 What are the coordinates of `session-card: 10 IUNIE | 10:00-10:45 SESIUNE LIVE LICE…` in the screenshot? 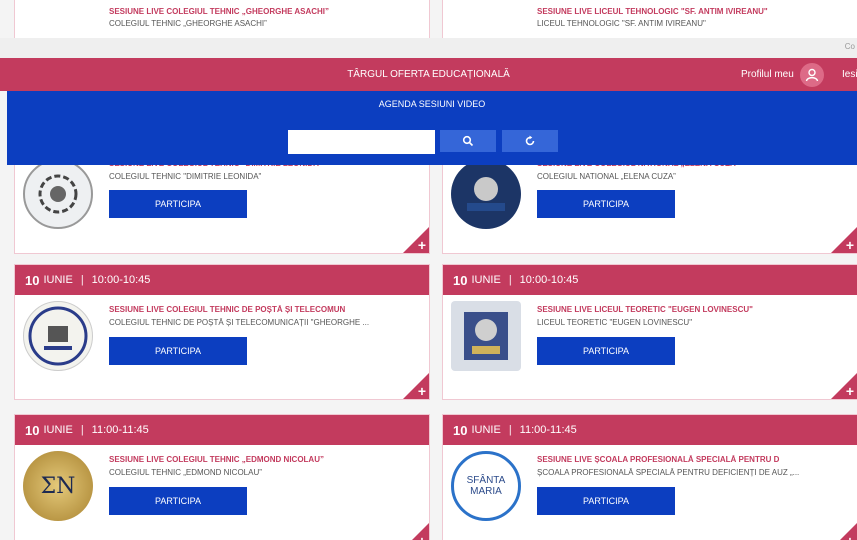 It's located at (649, 332).